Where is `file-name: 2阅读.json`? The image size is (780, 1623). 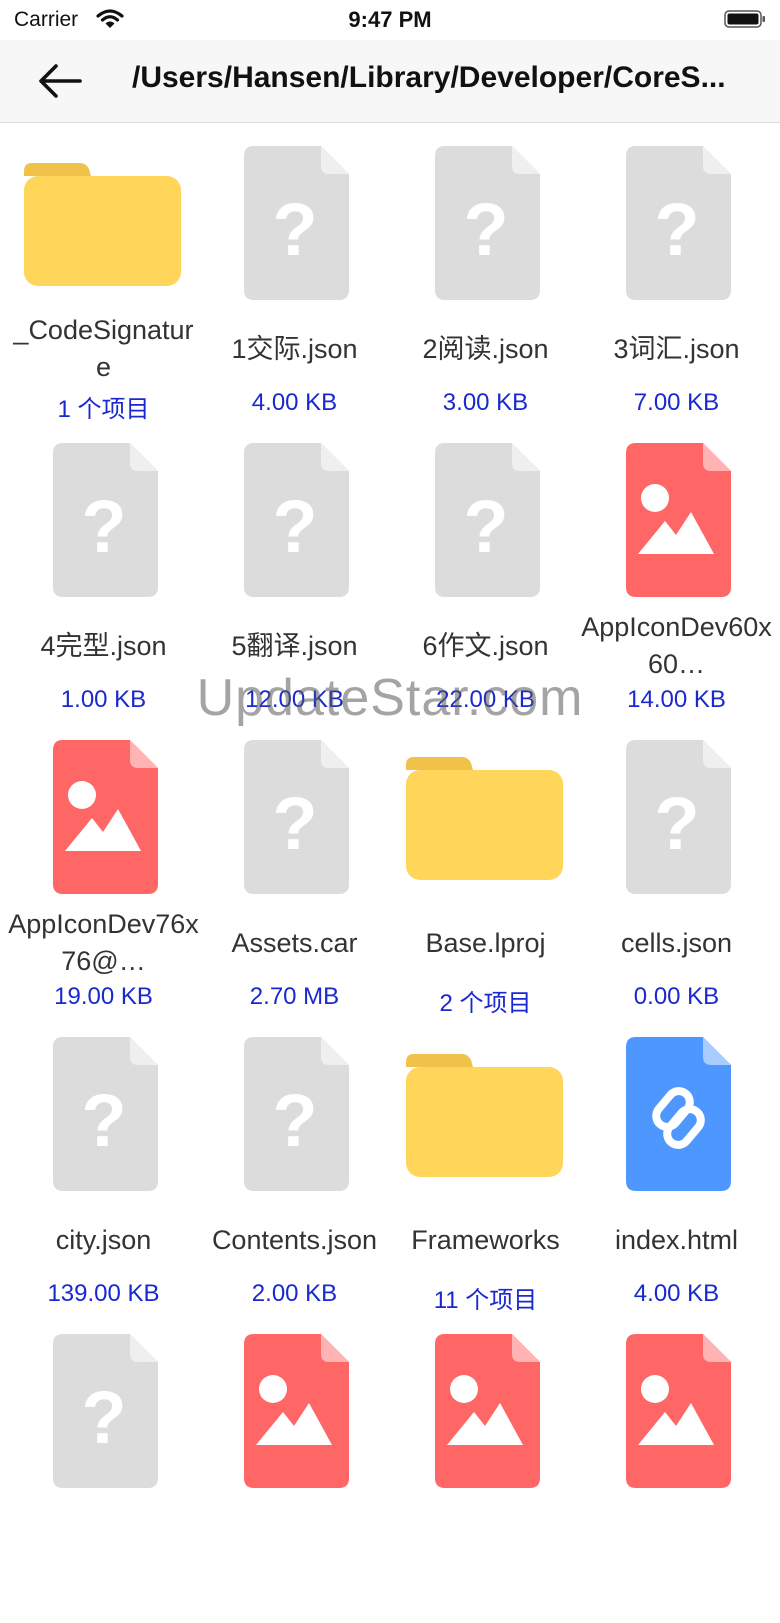 file-name: 2阅读.json is located at coordinates (485, 348).